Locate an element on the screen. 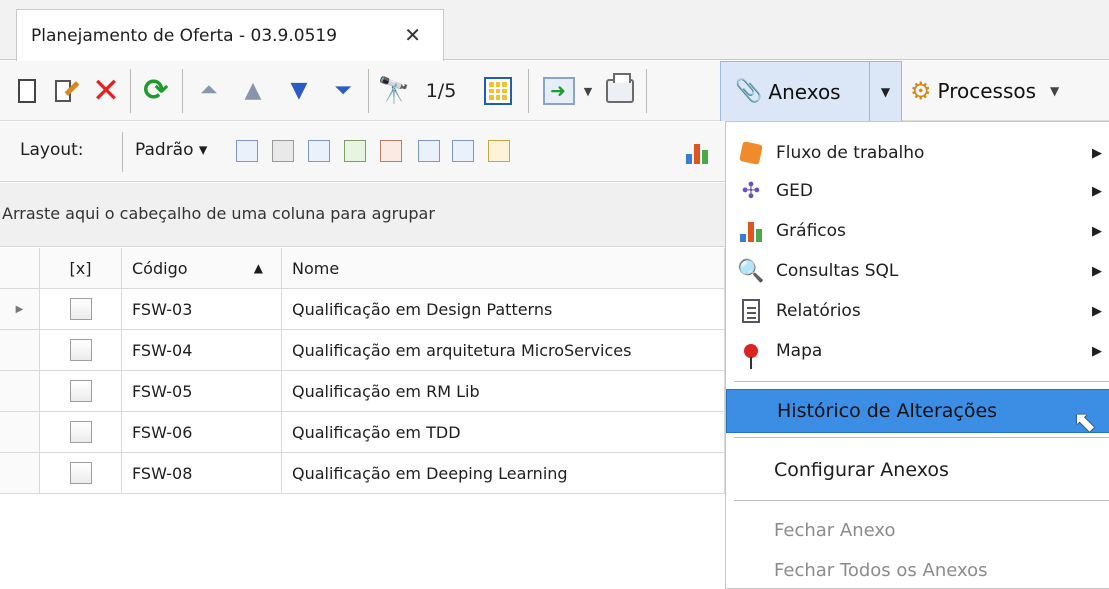  select-column-label: [x] is located at coordinates (80, 268).